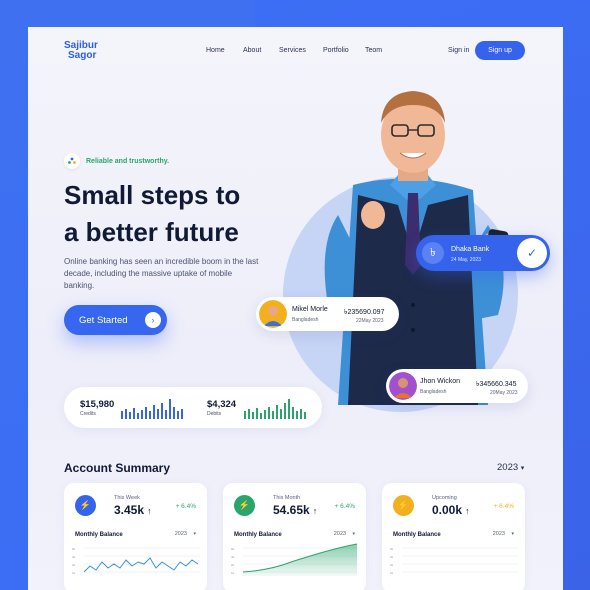 Image resolution: width=590 pixels, height=590 pixels. Describe the element at coordinates (117, 468) in the screenshot. I see `account-summary-title: Account Summary` at that location.